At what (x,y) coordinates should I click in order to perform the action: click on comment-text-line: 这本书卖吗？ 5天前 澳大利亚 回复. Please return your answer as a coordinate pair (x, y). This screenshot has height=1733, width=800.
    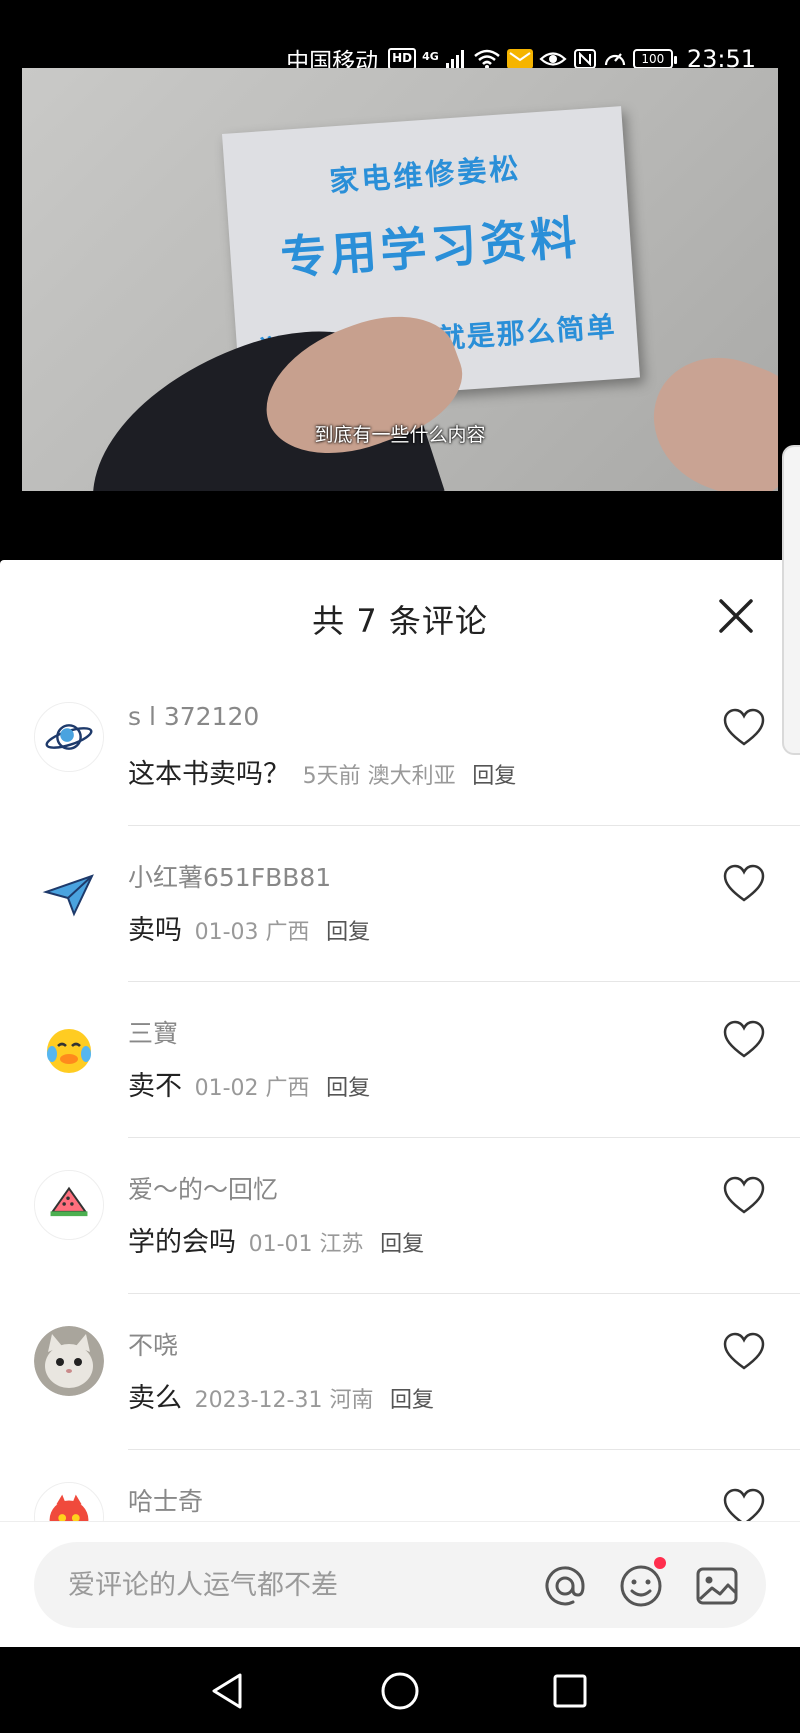
    Looking at the image, I should click on (322, 771).